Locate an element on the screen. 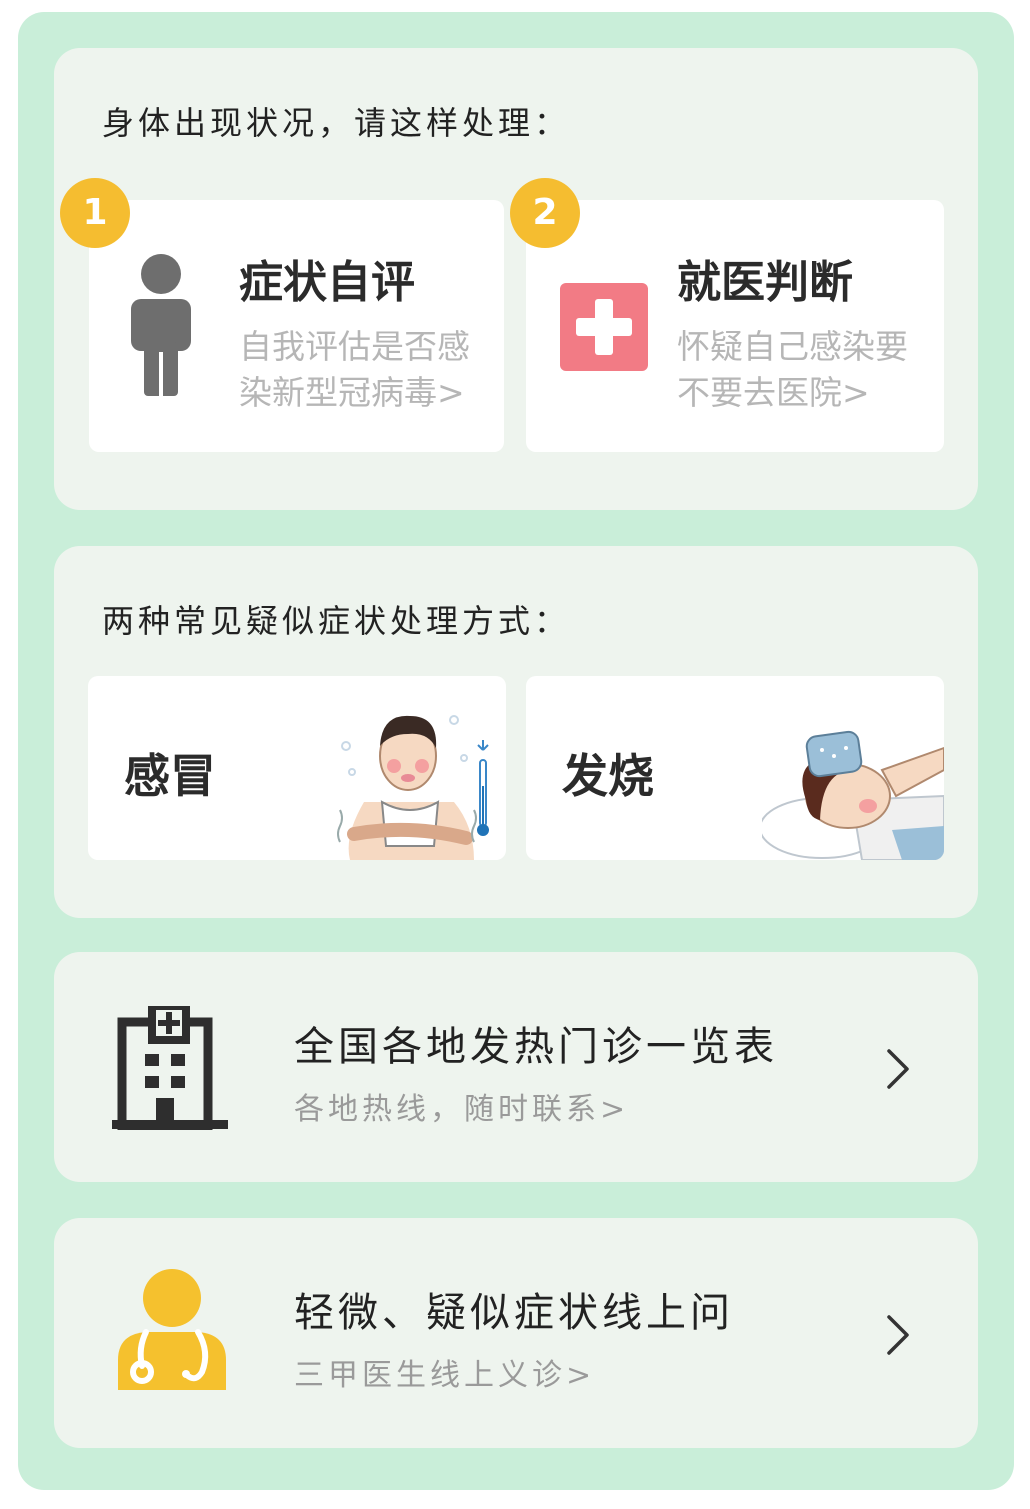 The height and width of the screenshot is (1509, 1030). cold-shivering-person-illustration is located at coordinates (409, 783).